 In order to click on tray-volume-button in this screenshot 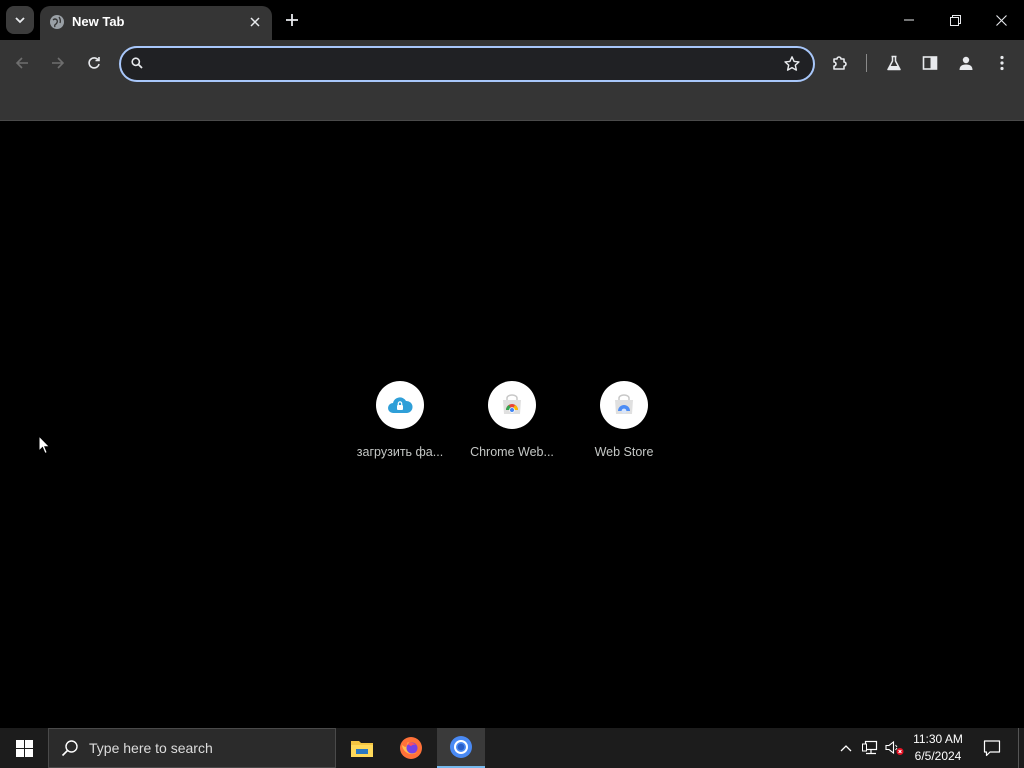, I will do `click(895, 748)`.